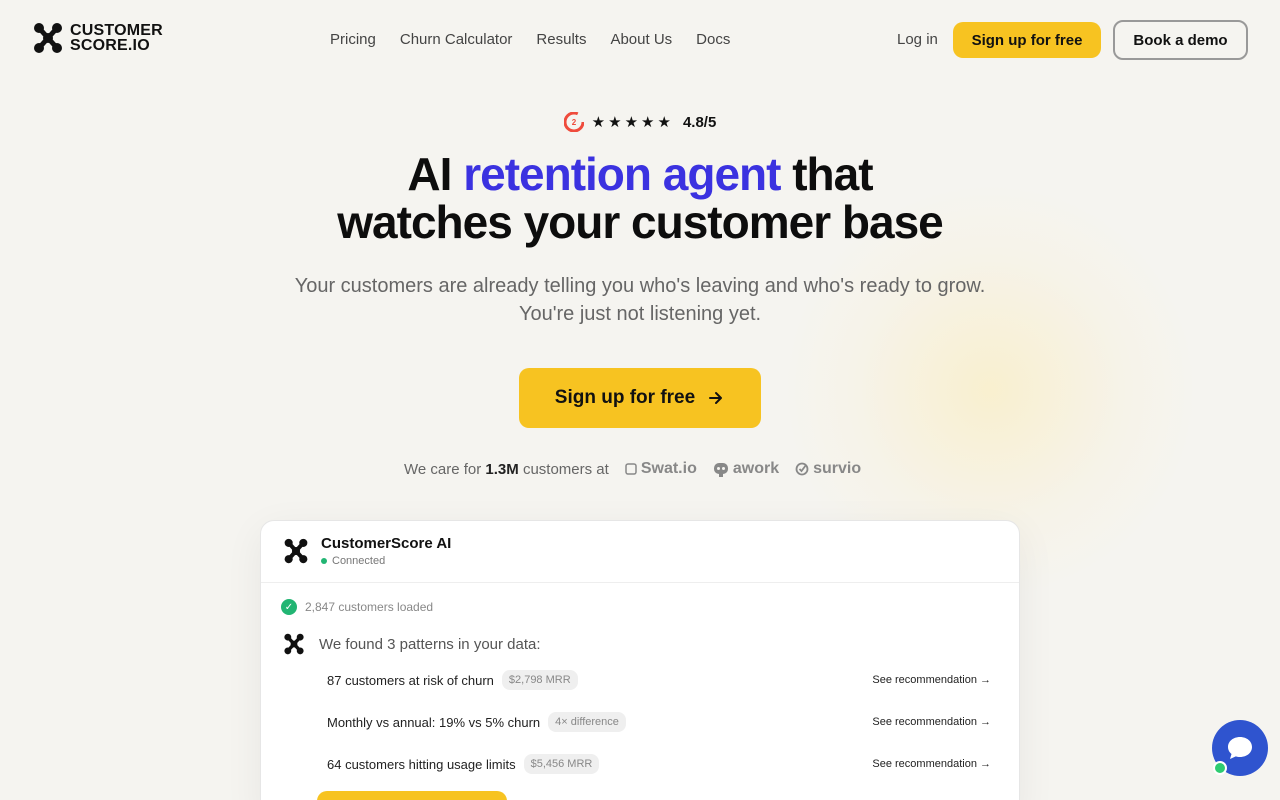 The width and height of the screenshot is (1280, 800). Describe the element at coordinates (410, 680) in the screenshot. I see `pattern-text: 87 customers at risk of churn` at that location.